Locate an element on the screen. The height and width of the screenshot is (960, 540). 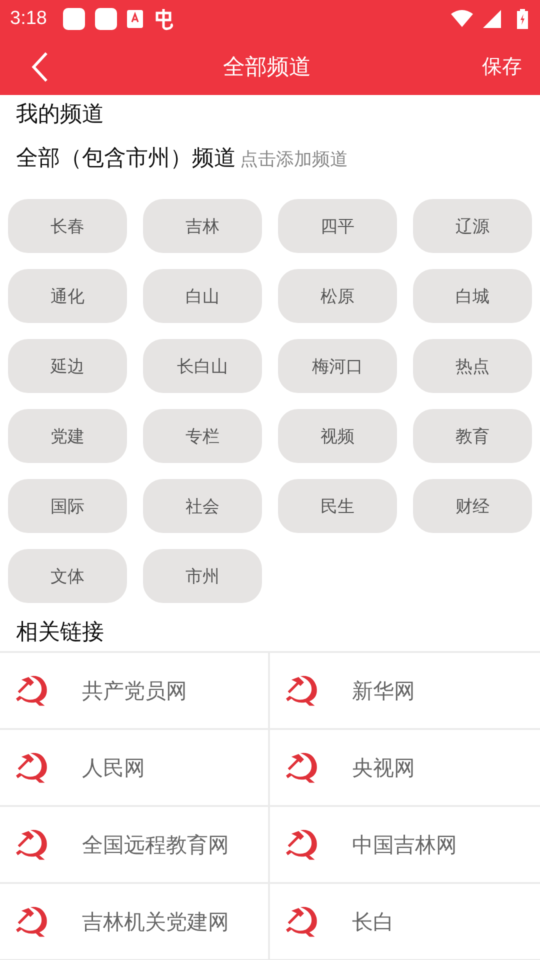
channel-chip: 热点 is located at coordinates (472, 366).